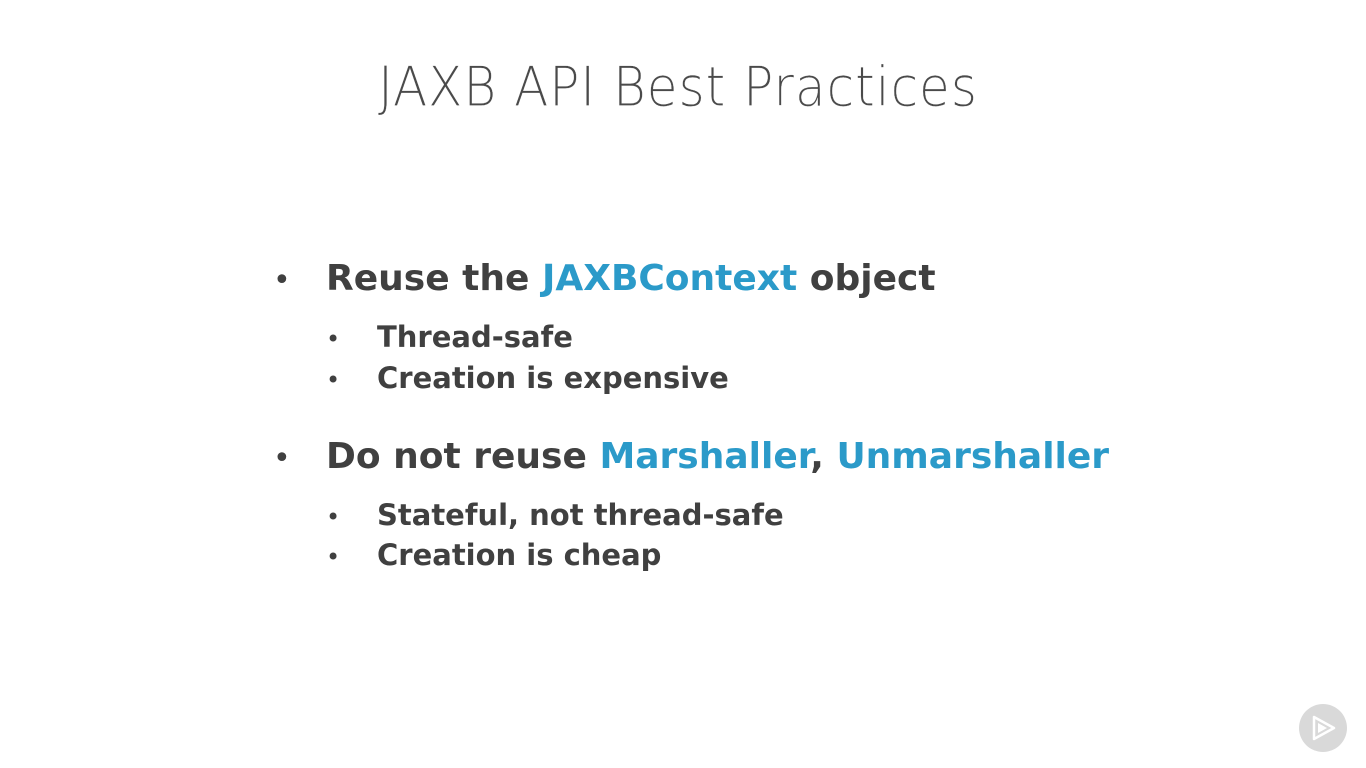 The image size is (1366, 768). I want to click on highlight-unmarshaller: Unmarshaller, so click(973, 456).